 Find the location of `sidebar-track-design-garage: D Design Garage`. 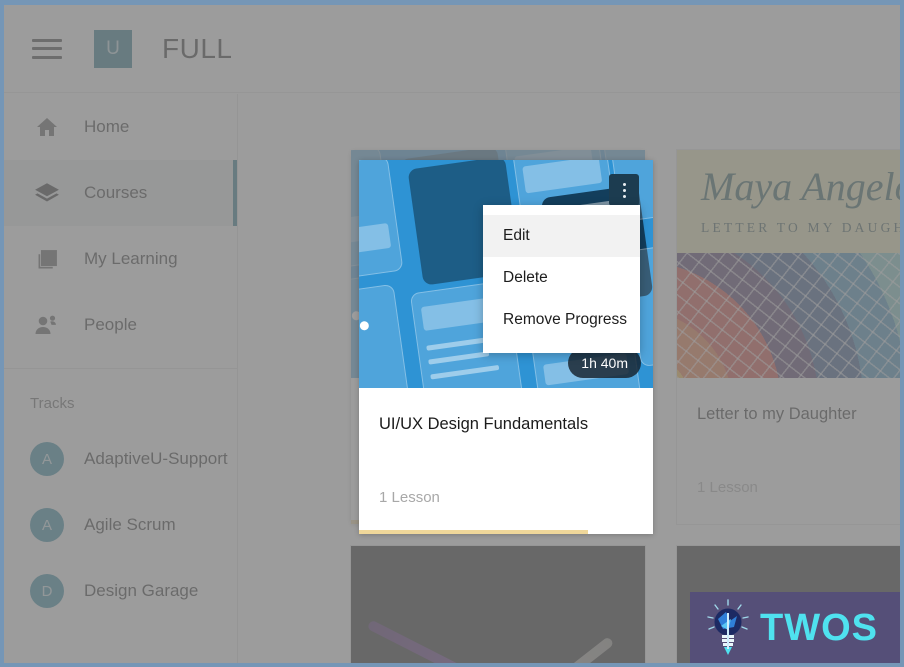

sidebar-track-design-garage: D Design Garage is located at coordinates (120, 591).